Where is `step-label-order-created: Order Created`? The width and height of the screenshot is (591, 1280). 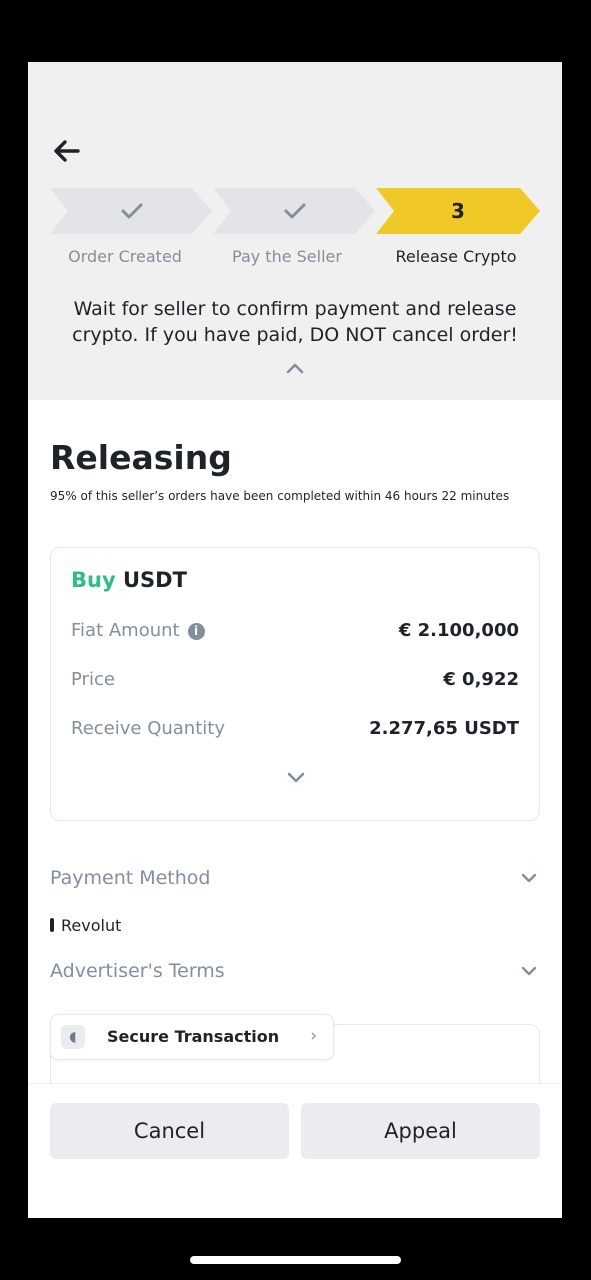
step-label-order-created: Order Created is located at coordinates (125, 256).